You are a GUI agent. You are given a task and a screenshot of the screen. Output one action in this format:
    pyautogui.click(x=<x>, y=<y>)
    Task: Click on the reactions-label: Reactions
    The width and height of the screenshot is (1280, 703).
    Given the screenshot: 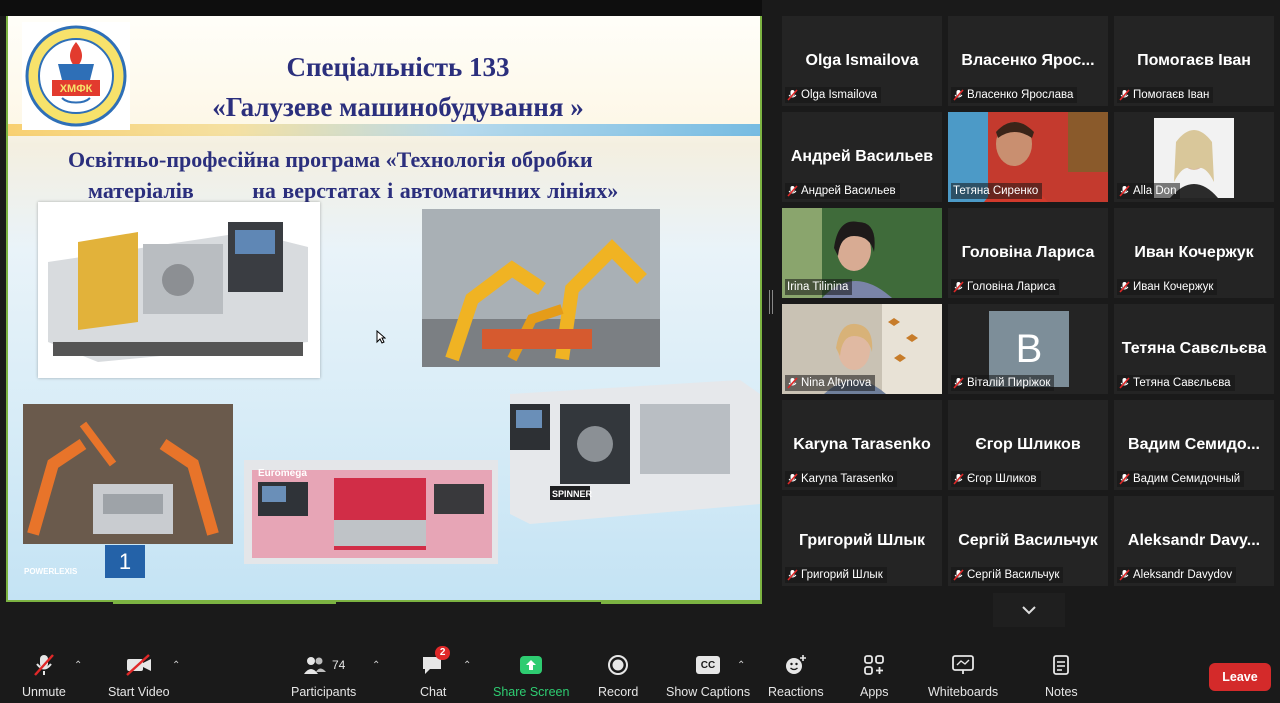 What is the action you would take?
    pyautogui.click(x=796, y=692)
    